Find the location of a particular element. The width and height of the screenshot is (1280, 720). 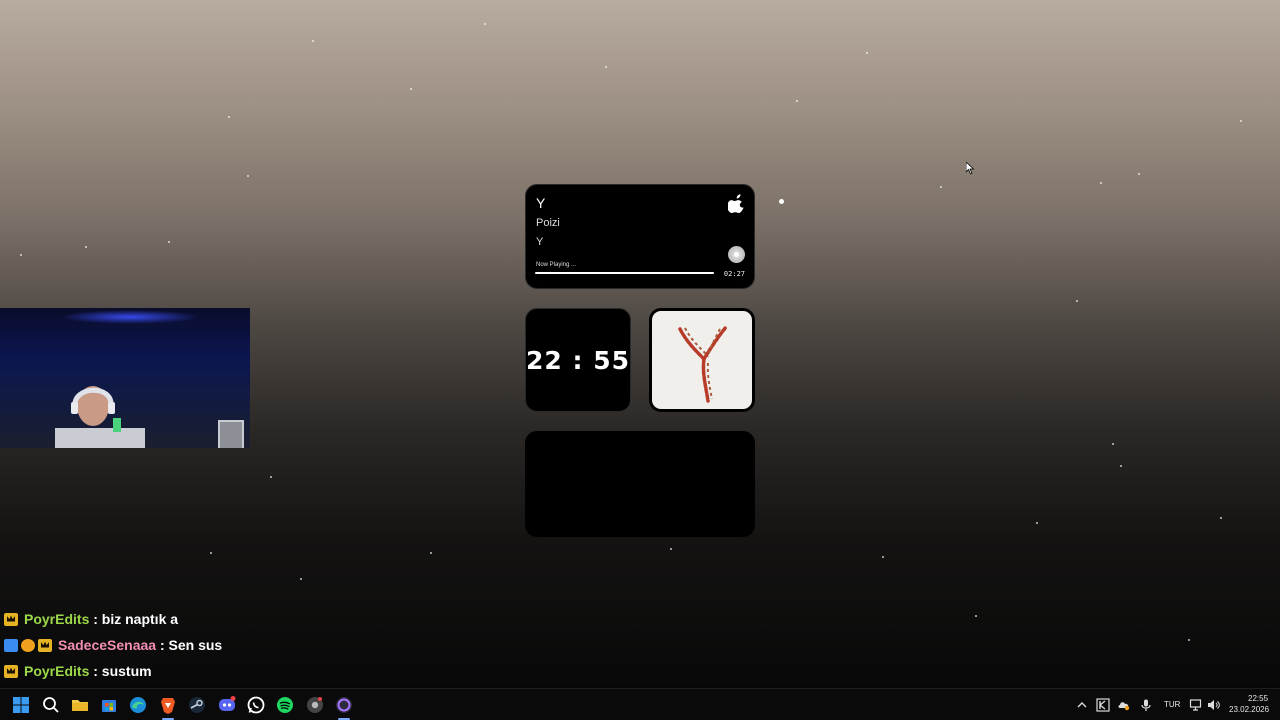

photo-widget is located at coordinates (702, 360).